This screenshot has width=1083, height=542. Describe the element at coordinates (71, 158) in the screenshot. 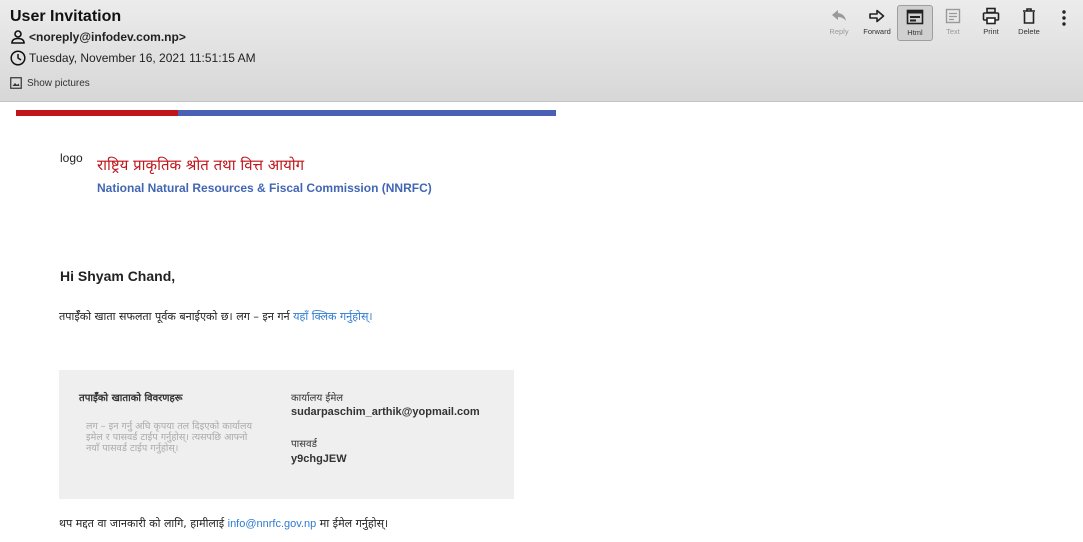

I see `logo-placeholder: logo` at that location.